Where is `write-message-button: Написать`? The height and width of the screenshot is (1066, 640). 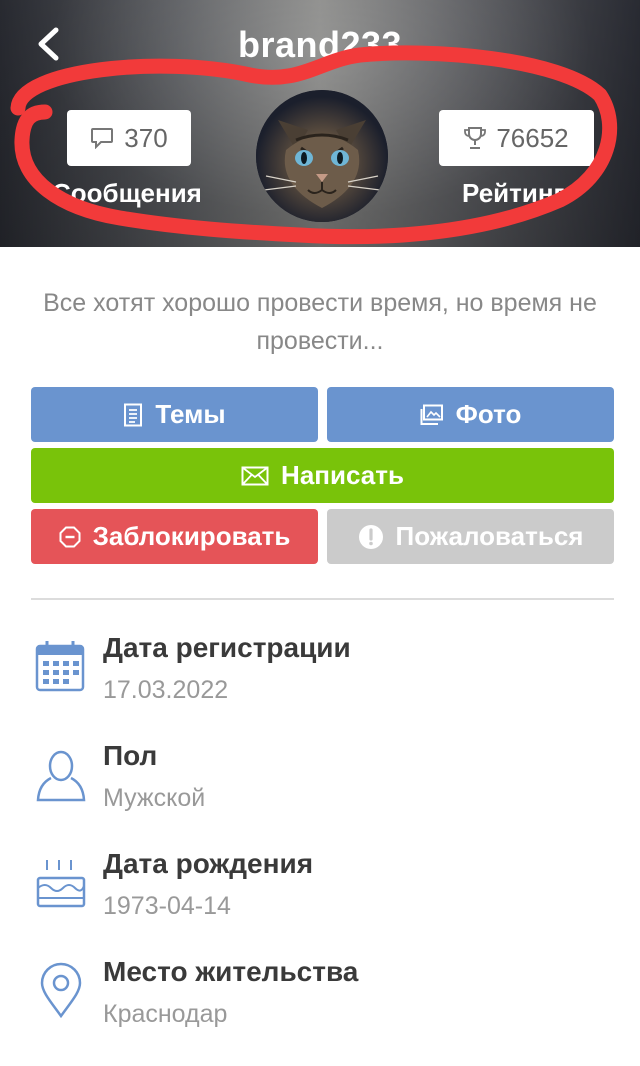 write-message-button: Написать is located at coordinates (322, 475).